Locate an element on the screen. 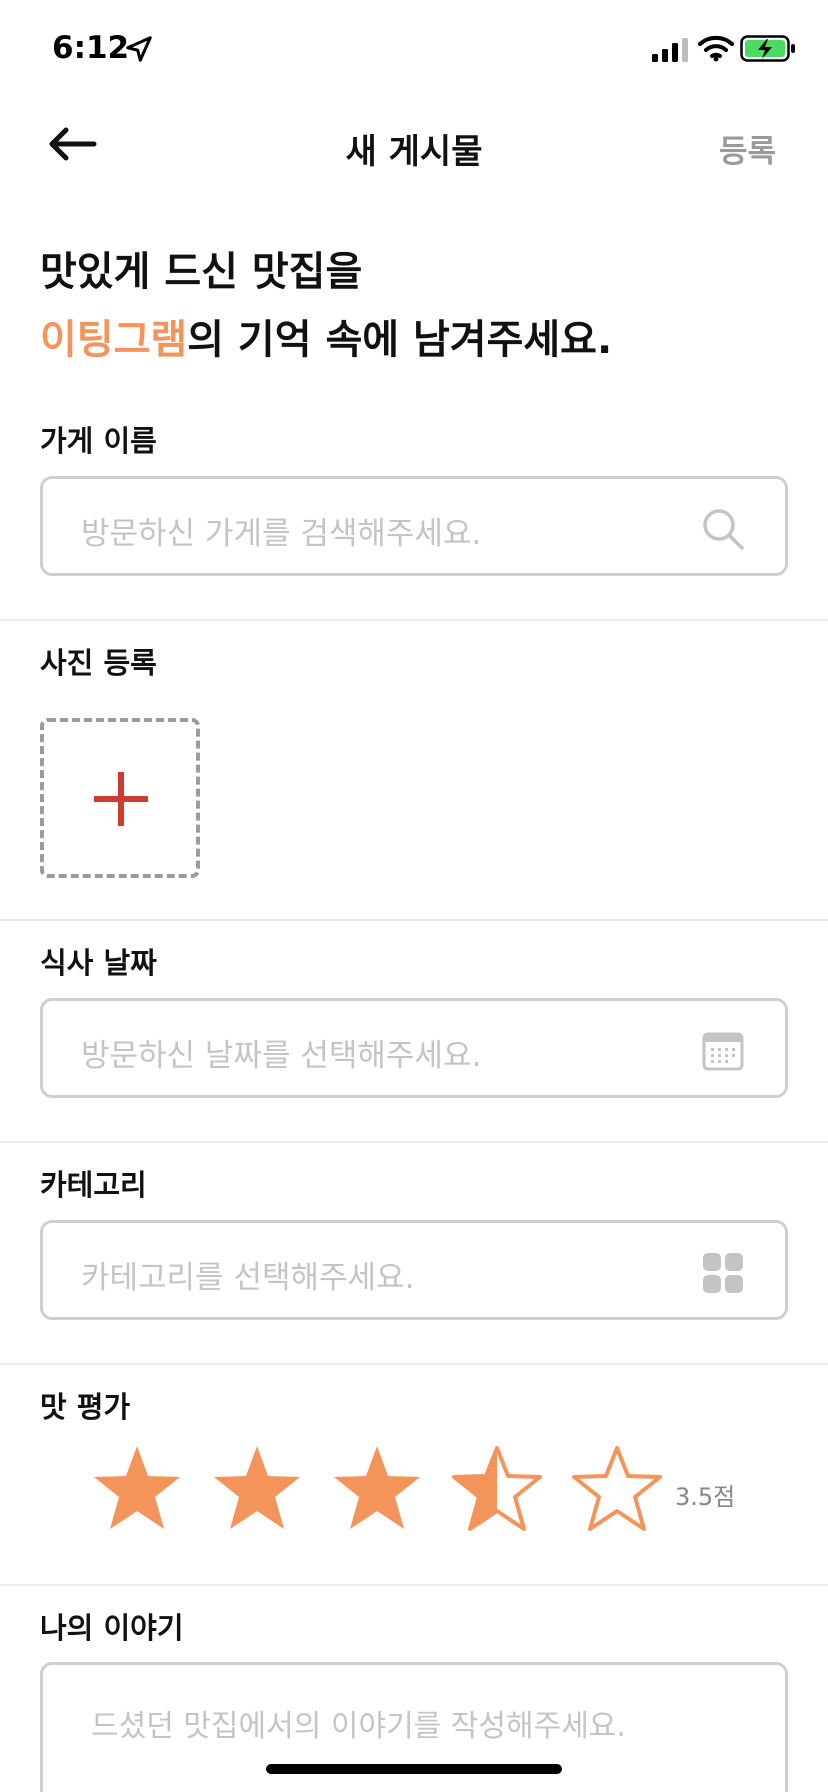  page-title: 새 게시물 is located at coordinates (414, 152).